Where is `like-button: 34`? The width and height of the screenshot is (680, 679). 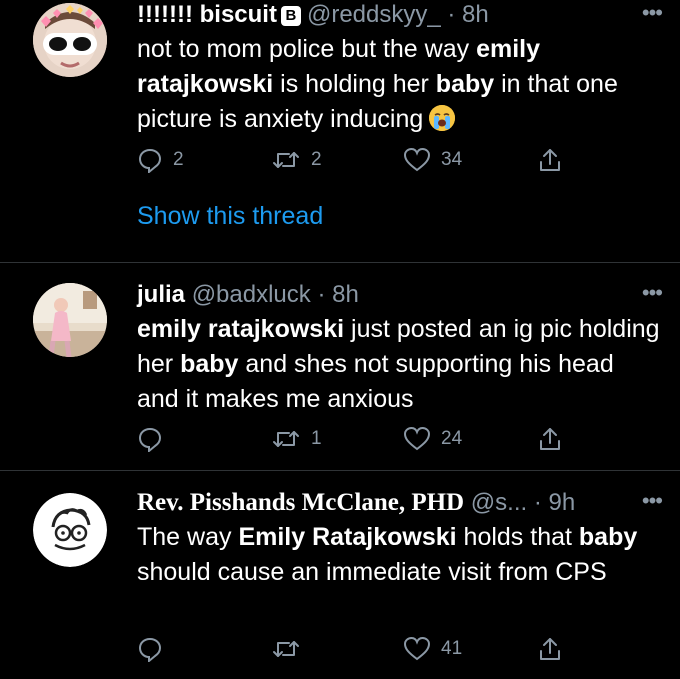
like-button: 34 is located at coordinates (432, 160).